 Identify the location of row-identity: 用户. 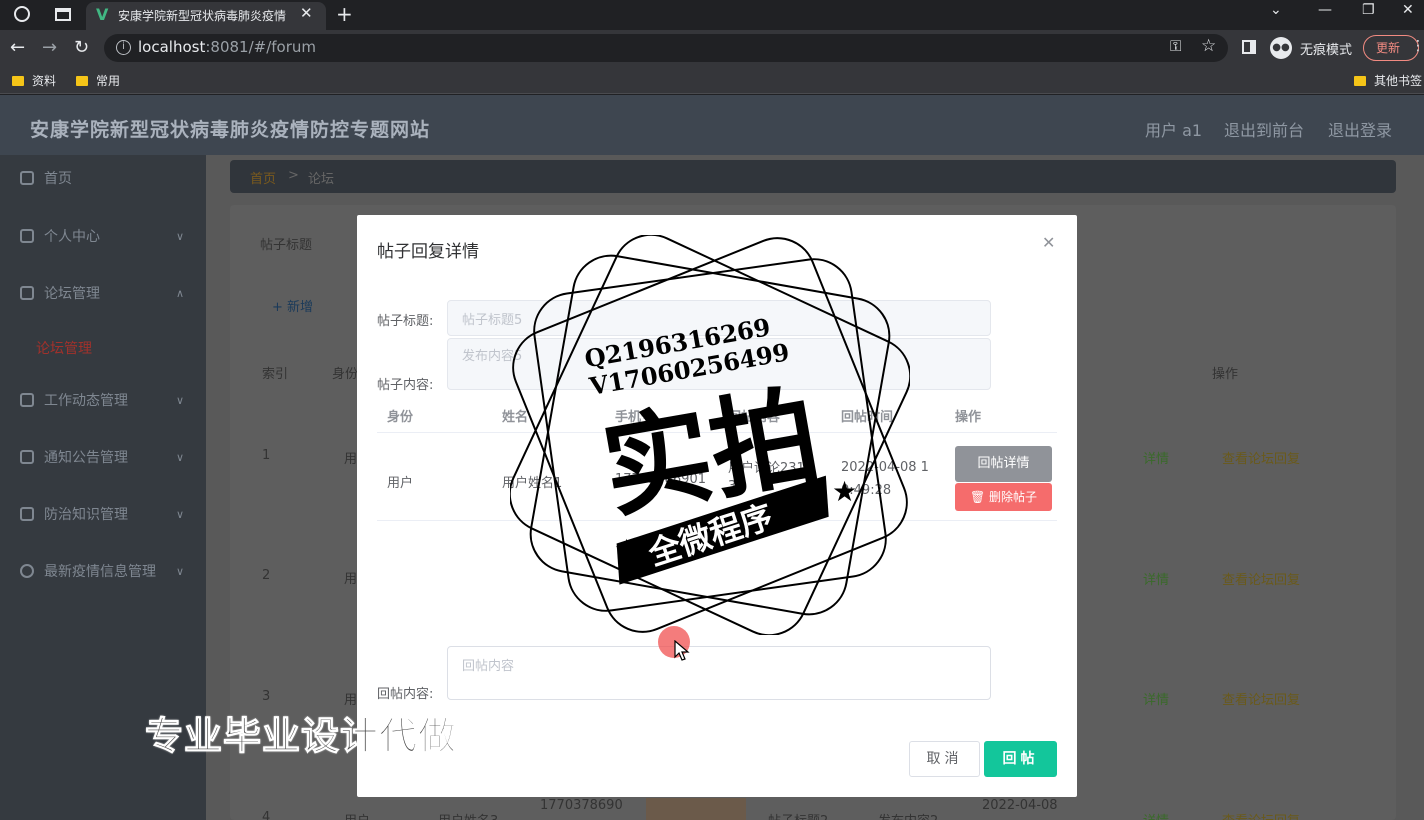
(357, 815).